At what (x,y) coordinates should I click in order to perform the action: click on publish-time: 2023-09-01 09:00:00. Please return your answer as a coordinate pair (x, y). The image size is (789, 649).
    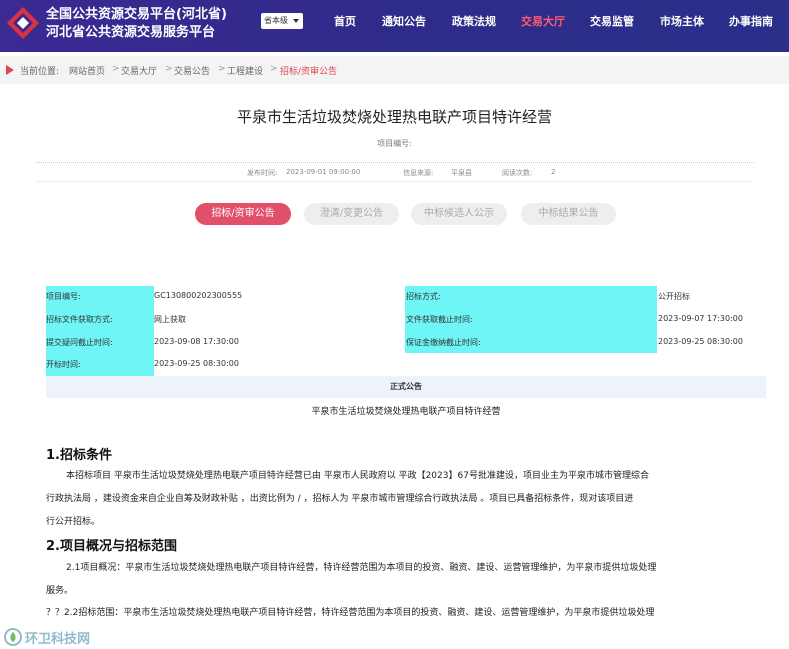
    Looking at the image, I should click on (323, 172).